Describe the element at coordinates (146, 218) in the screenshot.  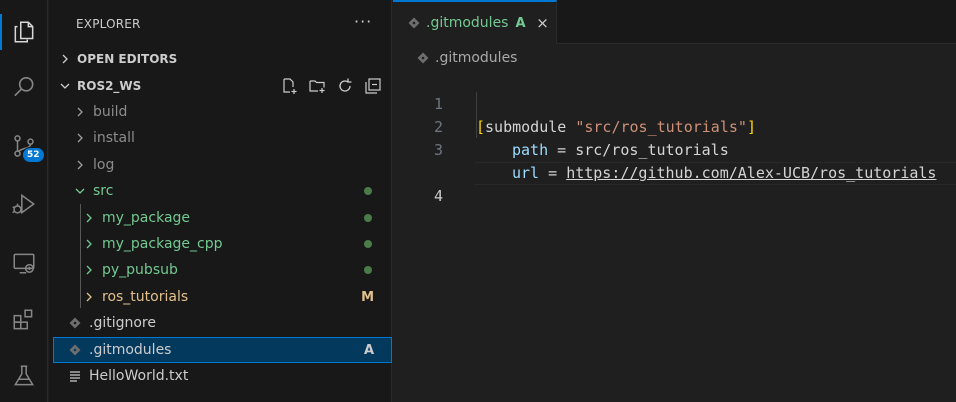
I see `tree-item-label: my_package` at that location.